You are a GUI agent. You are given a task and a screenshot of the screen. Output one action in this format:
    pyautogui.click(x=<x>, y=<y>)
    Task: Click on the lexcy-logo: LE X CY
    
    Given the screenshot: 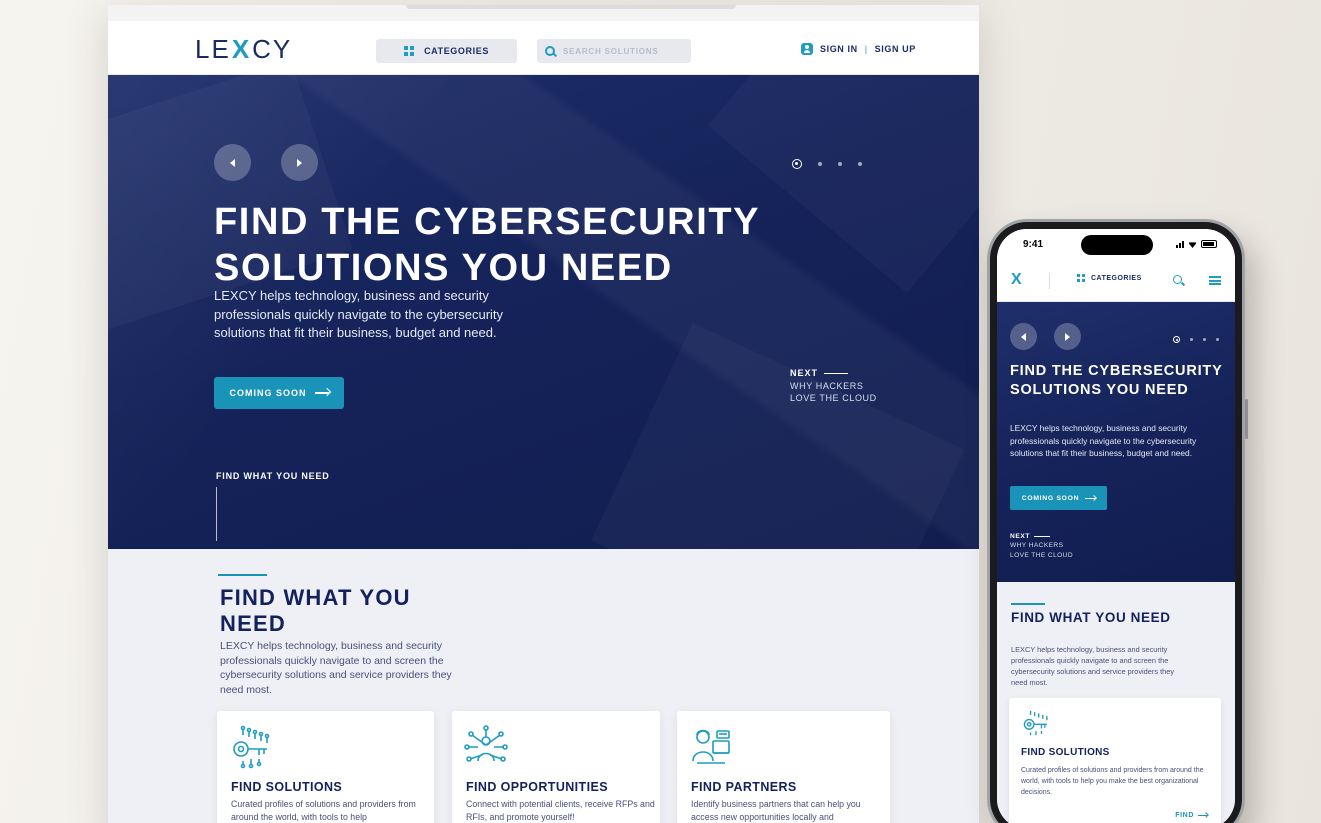 What is the action you would take?
    pyautogui.click(x=244, y=48)
    